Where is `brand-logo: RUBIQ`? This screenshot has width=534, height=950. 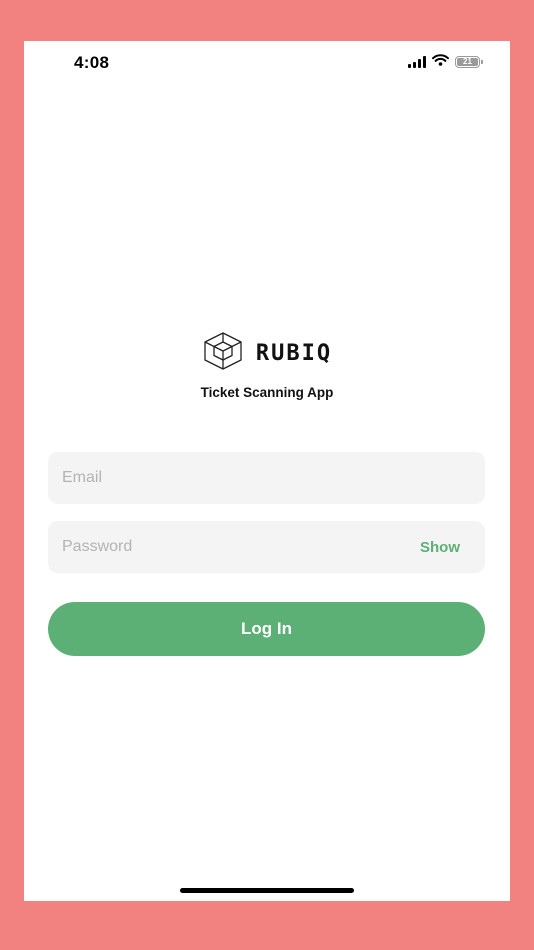
brand-logo: RUBIQ is located at coordinates (267, 353).